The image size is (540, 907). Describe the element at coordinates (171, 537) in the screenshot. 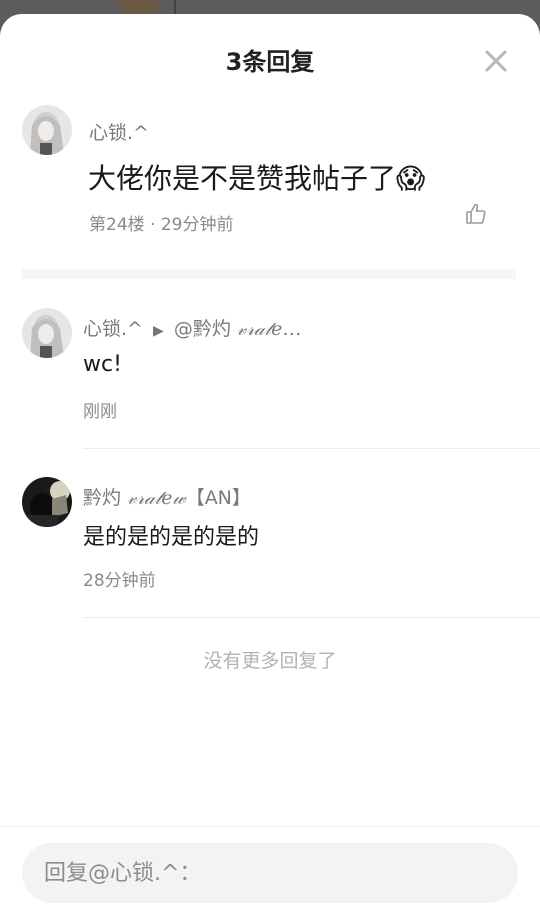

I see `reply-content: 是的是的是的是的` at that location.